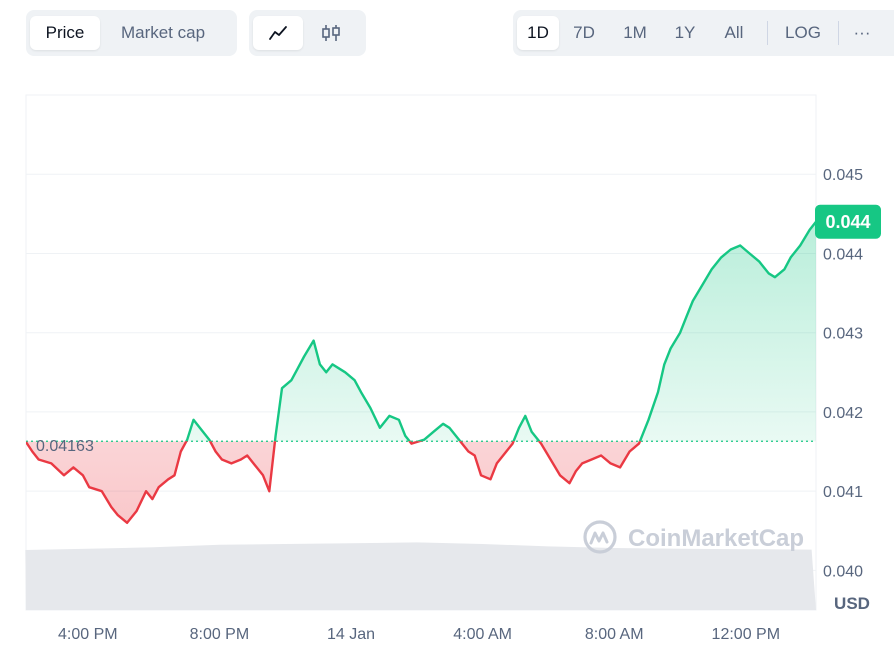 Image resolution: width=894 pixels, height=648 pixels. I want to click on volume-area, so click(421, 576).